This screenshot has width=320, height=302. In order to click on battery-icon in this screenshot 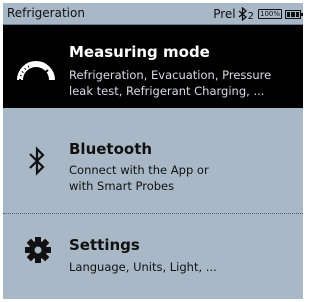, I will do `click(294, 14)`.